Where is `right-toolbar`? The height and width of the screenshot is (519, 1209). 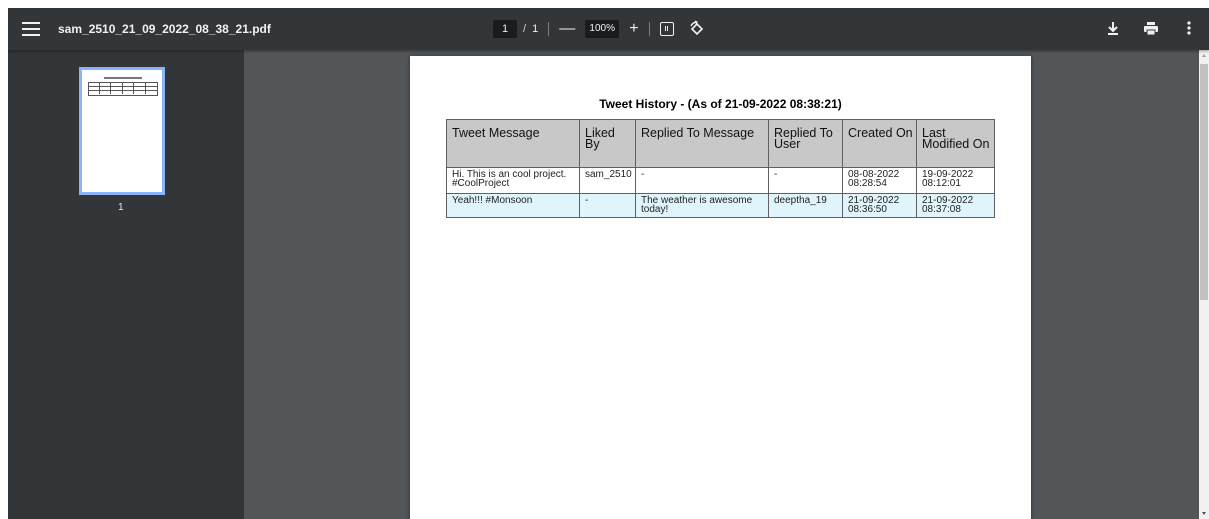
right-toolbar is located at coordinates (1151, 28).